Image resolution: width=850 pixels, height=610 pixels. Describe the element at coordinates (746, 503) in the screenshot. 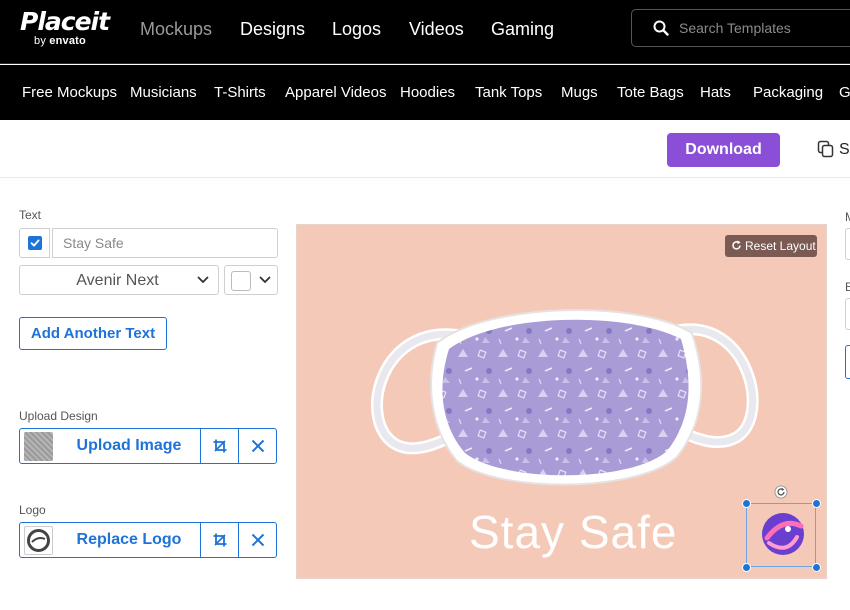

I see `resize-handle-tl` at that location.